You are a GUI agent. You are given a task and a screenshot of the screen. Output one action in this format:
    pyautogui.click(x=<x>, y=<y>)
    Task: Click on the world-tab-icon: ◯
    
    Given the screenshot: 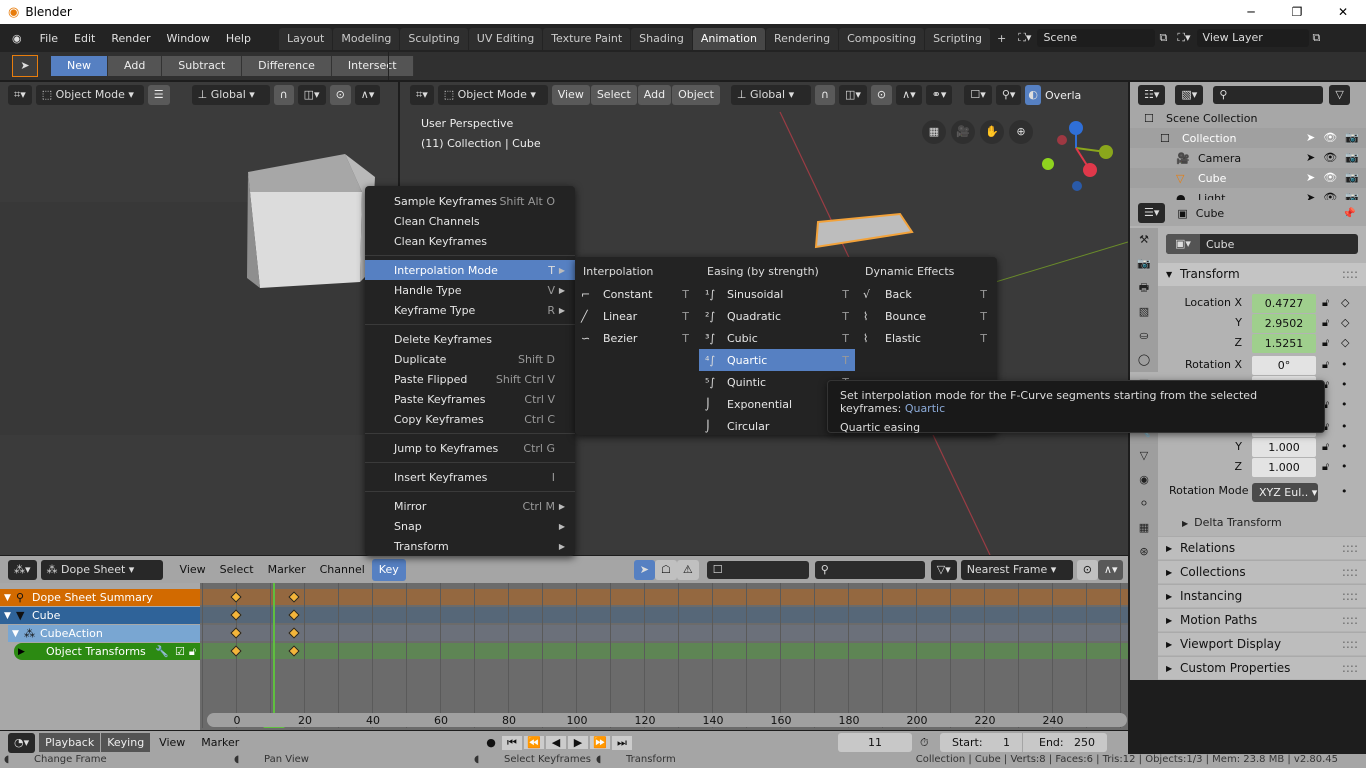 What is the action you would take?
    pyautogui.click(x=1144, y=360)
    